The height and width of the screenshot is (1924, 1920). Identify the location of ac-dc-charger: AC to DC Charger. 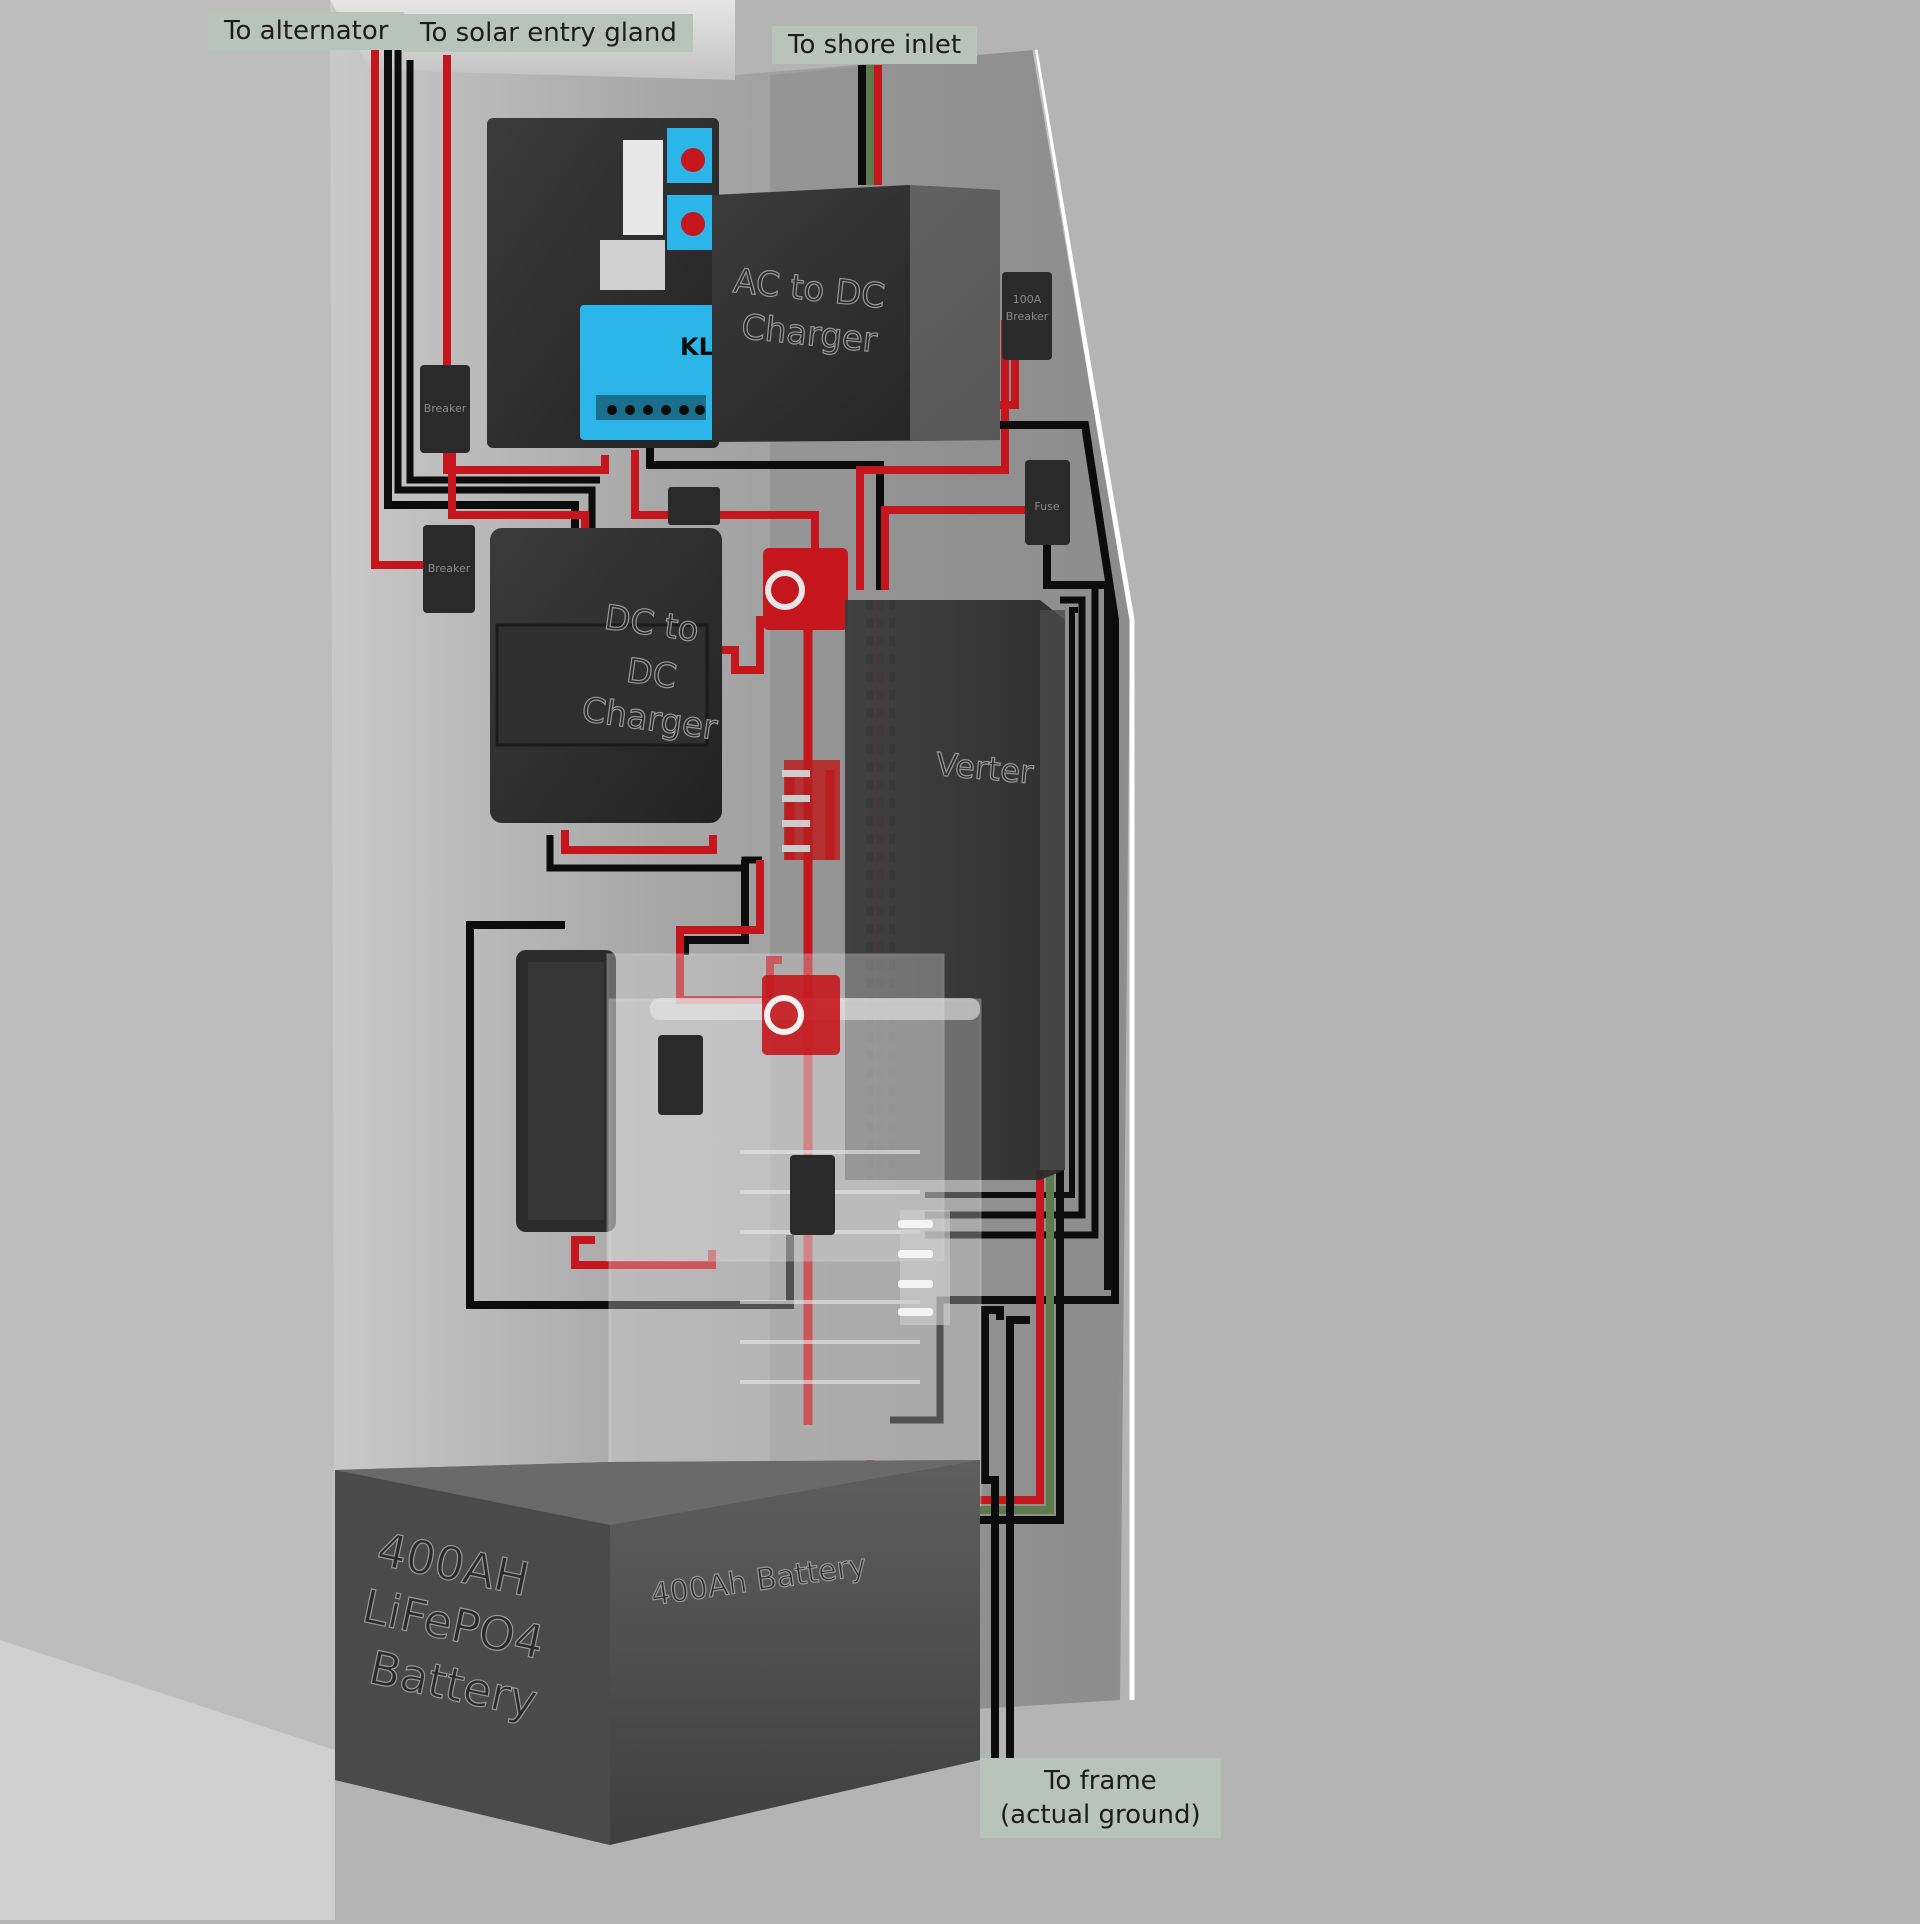
(856, 313).